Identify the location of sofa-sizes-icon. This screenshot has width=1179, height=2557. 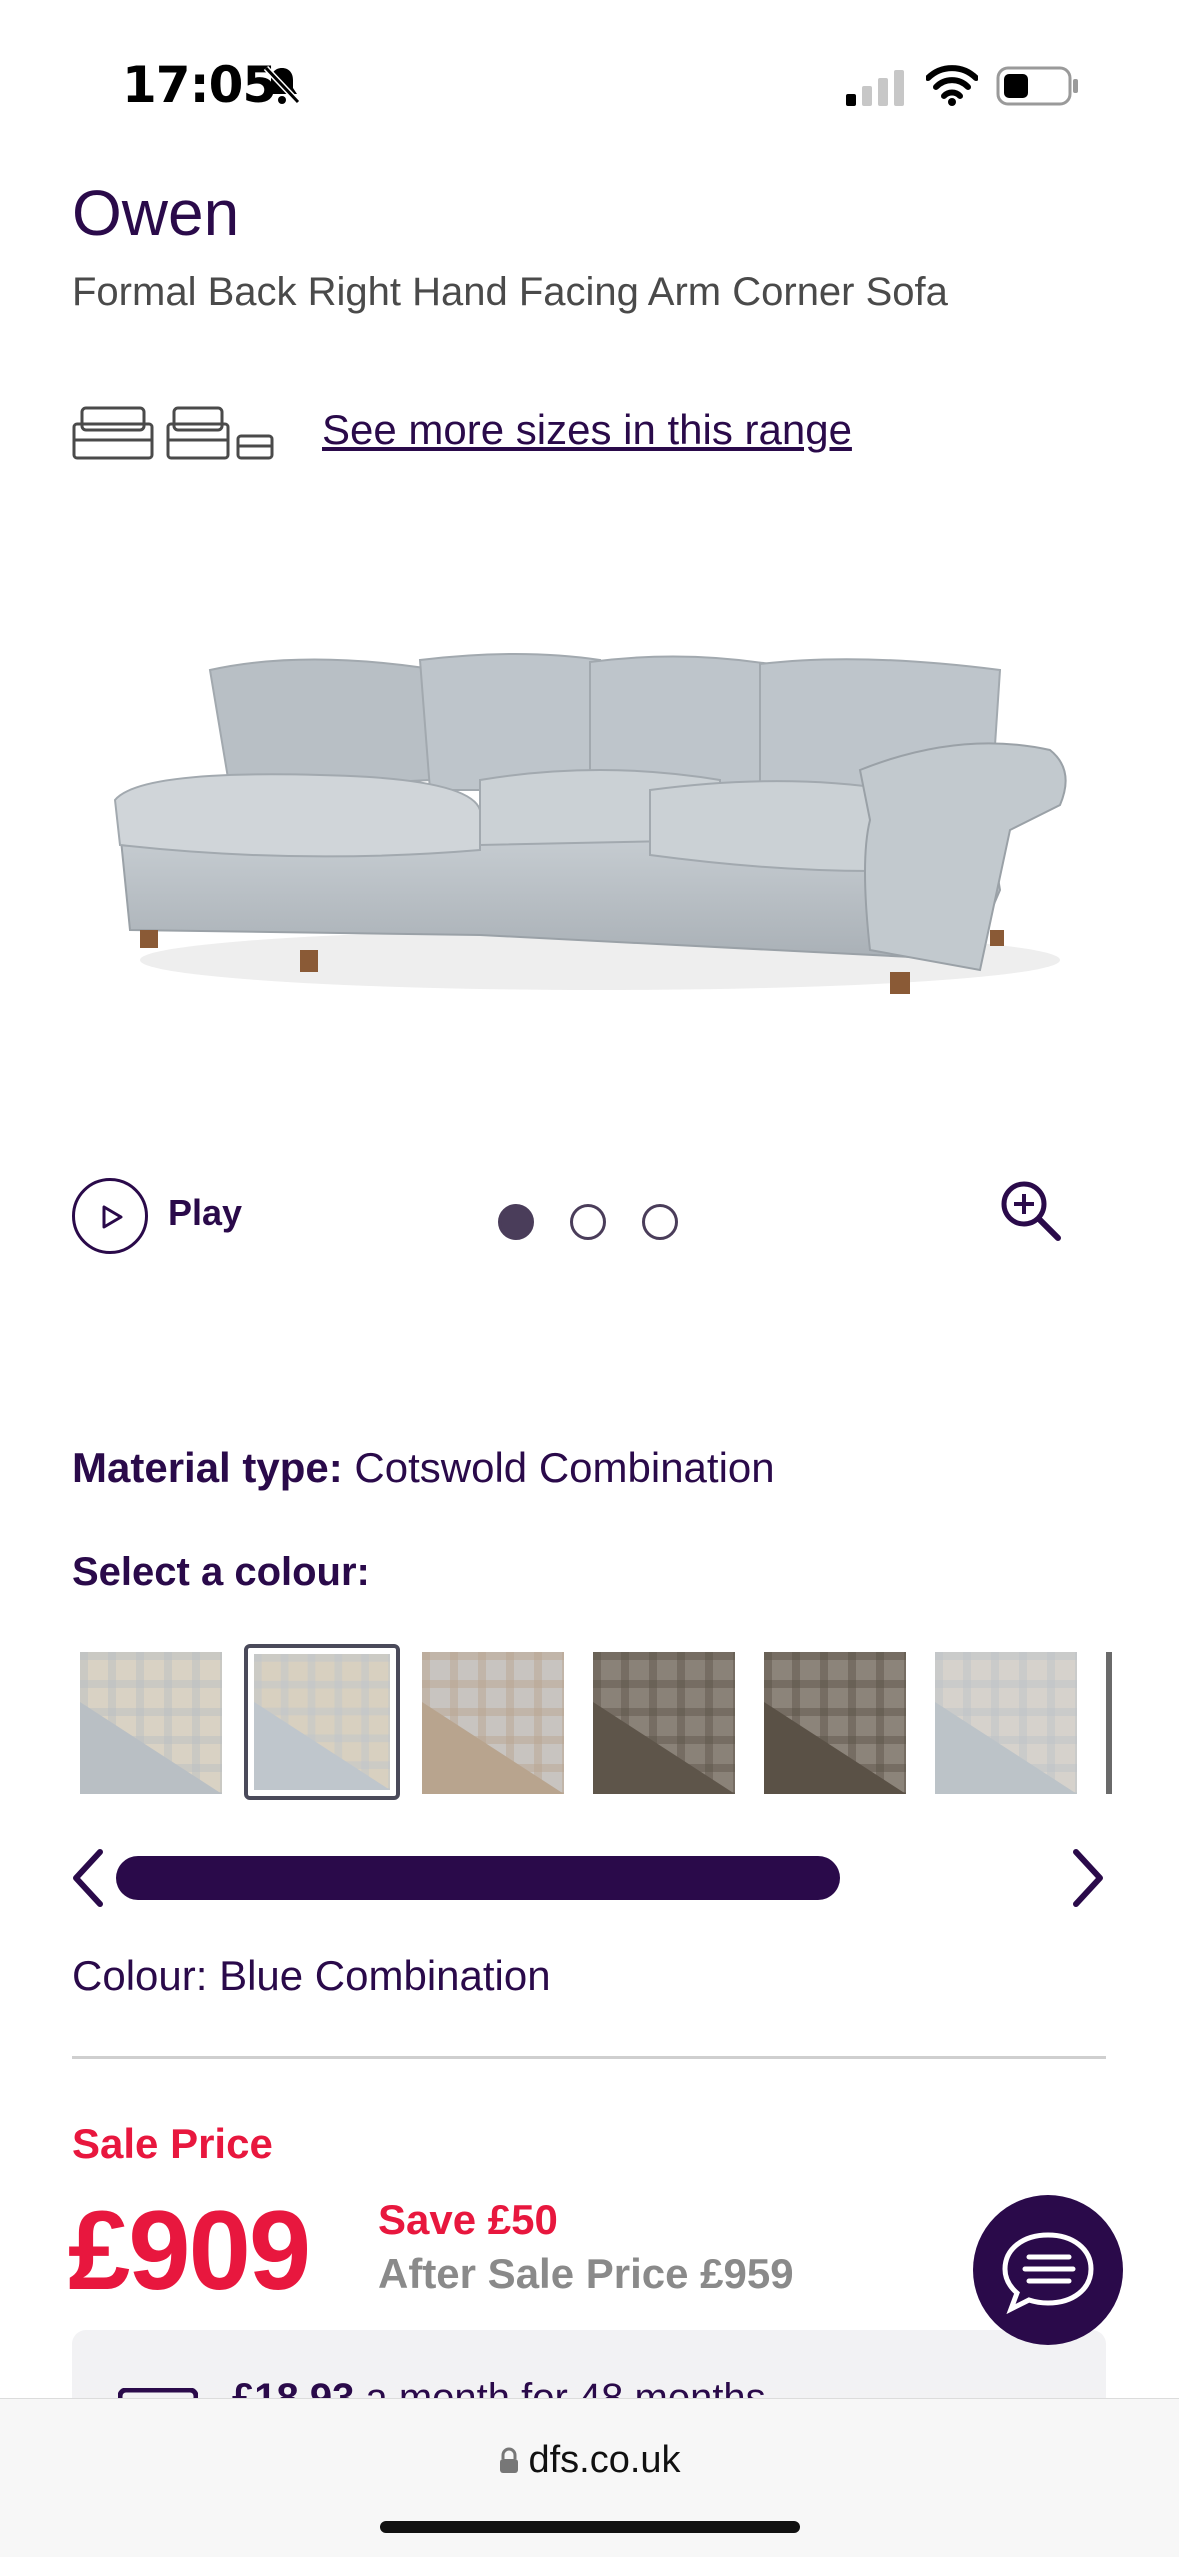
(173, 433).